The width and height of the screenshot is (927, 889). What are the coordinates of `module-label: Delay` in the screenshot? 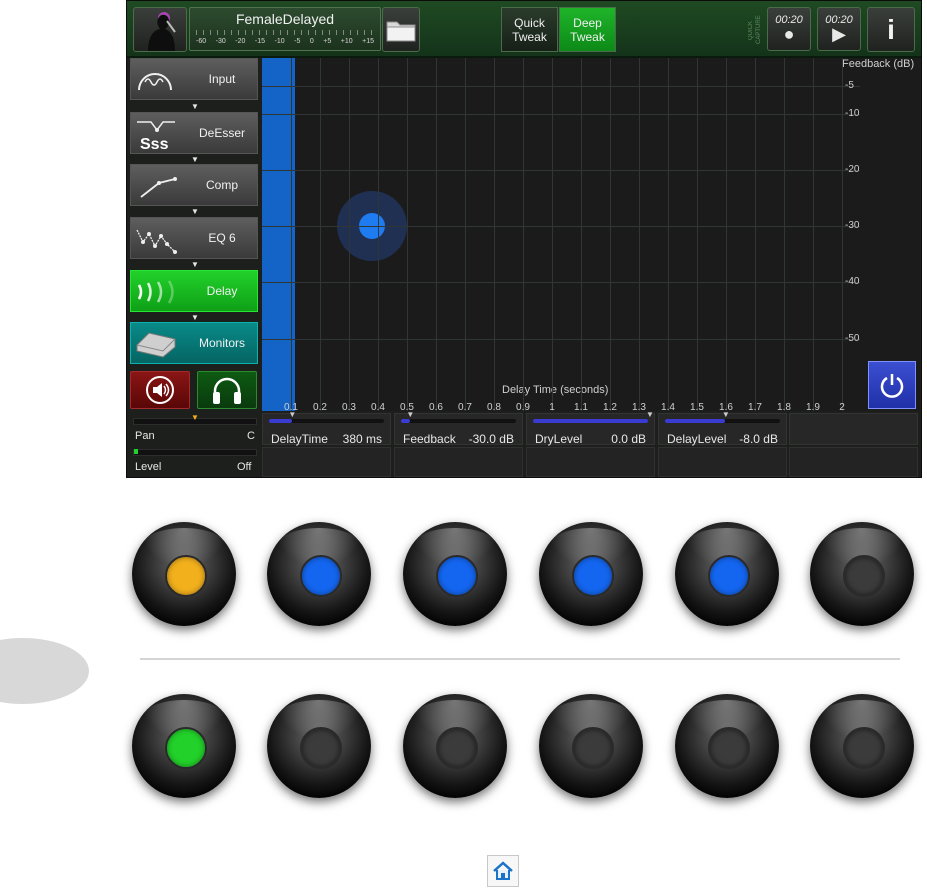 It's located at (222, 291).